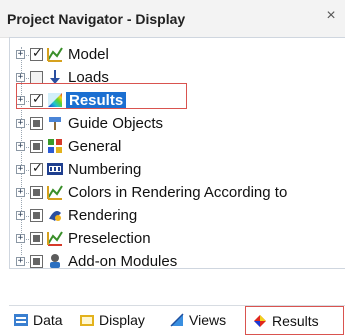  I want to click on tree-item-numbering: + Numbering, so click(170, 171).